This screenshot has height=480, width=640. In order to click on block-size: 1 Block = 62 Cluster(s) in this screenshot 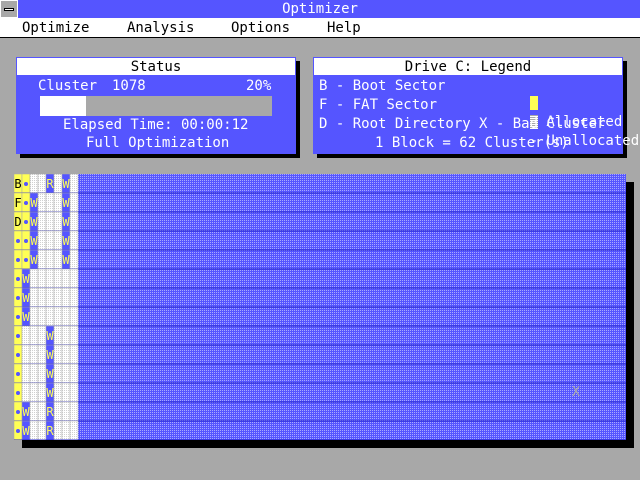, I will do `click(472, 143)`.